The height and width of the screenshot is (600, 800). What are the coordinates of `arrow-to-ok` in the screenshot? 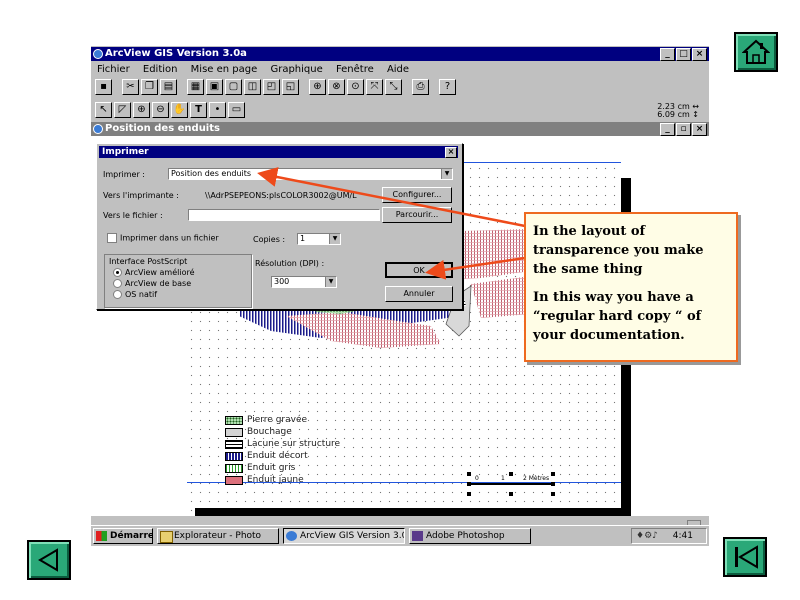 It's located at (475, 268).